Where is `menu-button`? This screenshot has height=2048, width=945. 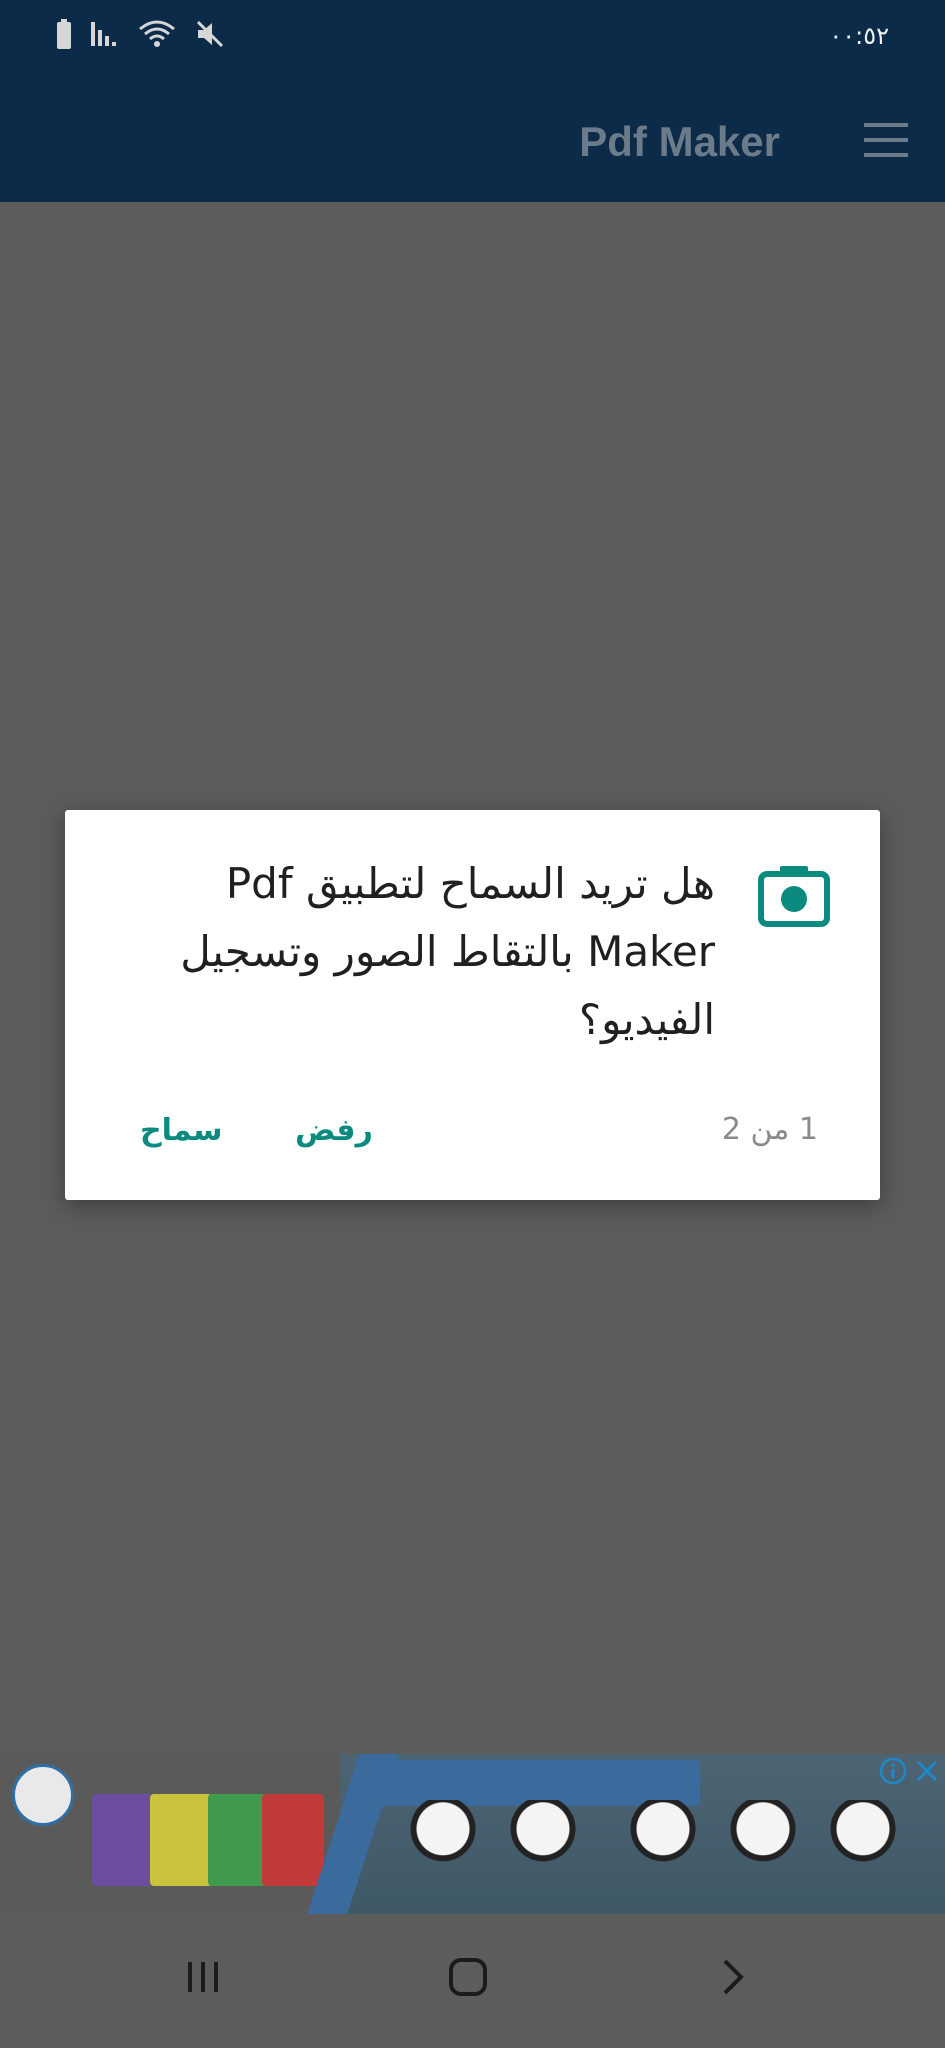 menu-button is located at coordinates (886, 142).